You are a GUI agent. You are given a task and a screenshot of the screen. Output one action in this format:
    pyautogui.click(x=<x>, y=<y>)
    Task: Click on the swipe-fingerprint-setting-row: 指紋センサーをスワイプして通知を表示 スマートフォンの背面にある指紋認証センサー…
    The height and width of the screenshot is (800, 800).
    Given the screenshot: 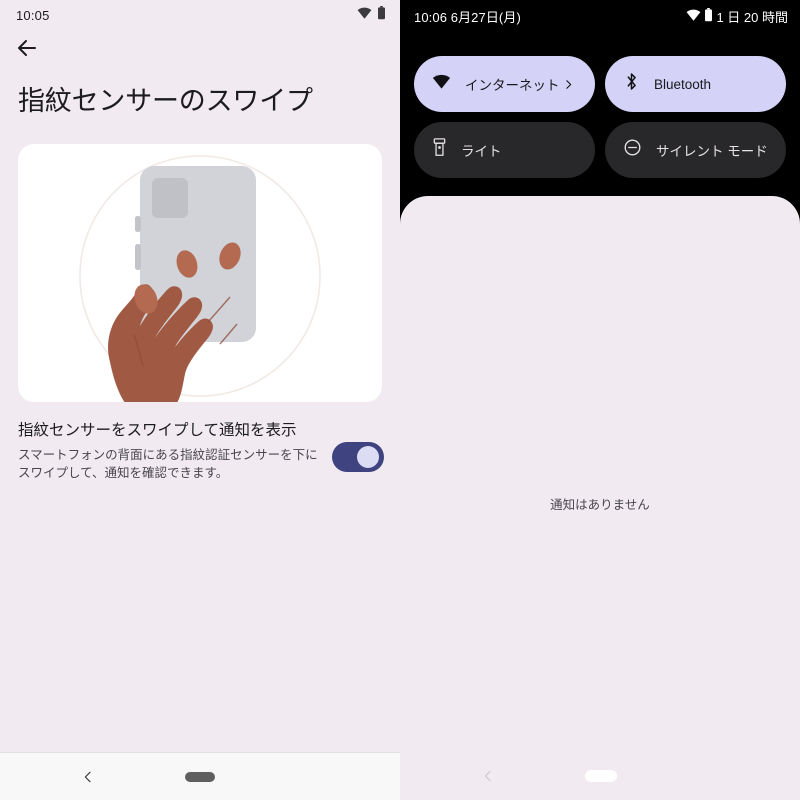 What is the action you would take?
    pyautogui.click(x=200, y=442)
    